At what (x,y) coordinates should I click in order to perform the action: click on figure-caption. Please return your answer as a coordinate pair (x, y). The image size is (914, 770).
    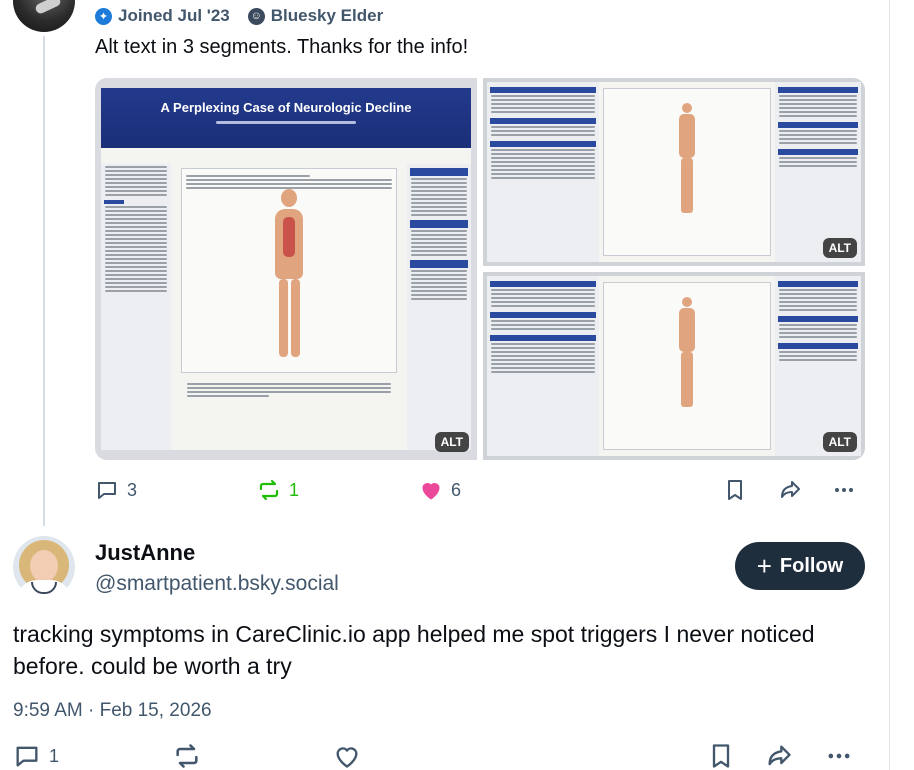
    Looking at the image, I should click on (289, 390).